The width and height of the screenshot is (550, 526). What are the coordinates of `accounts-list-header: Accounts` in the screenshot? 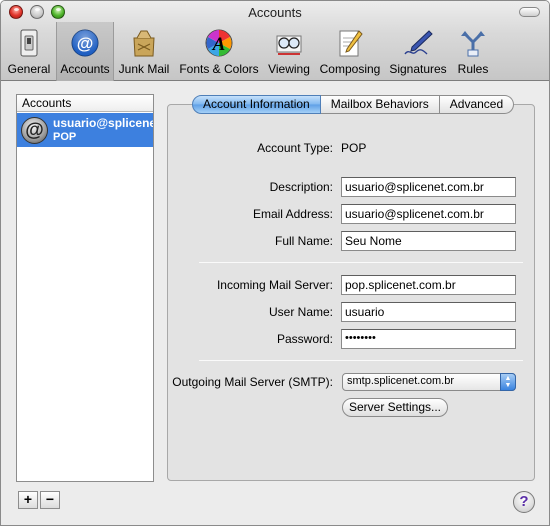 It's located at (85, 103).